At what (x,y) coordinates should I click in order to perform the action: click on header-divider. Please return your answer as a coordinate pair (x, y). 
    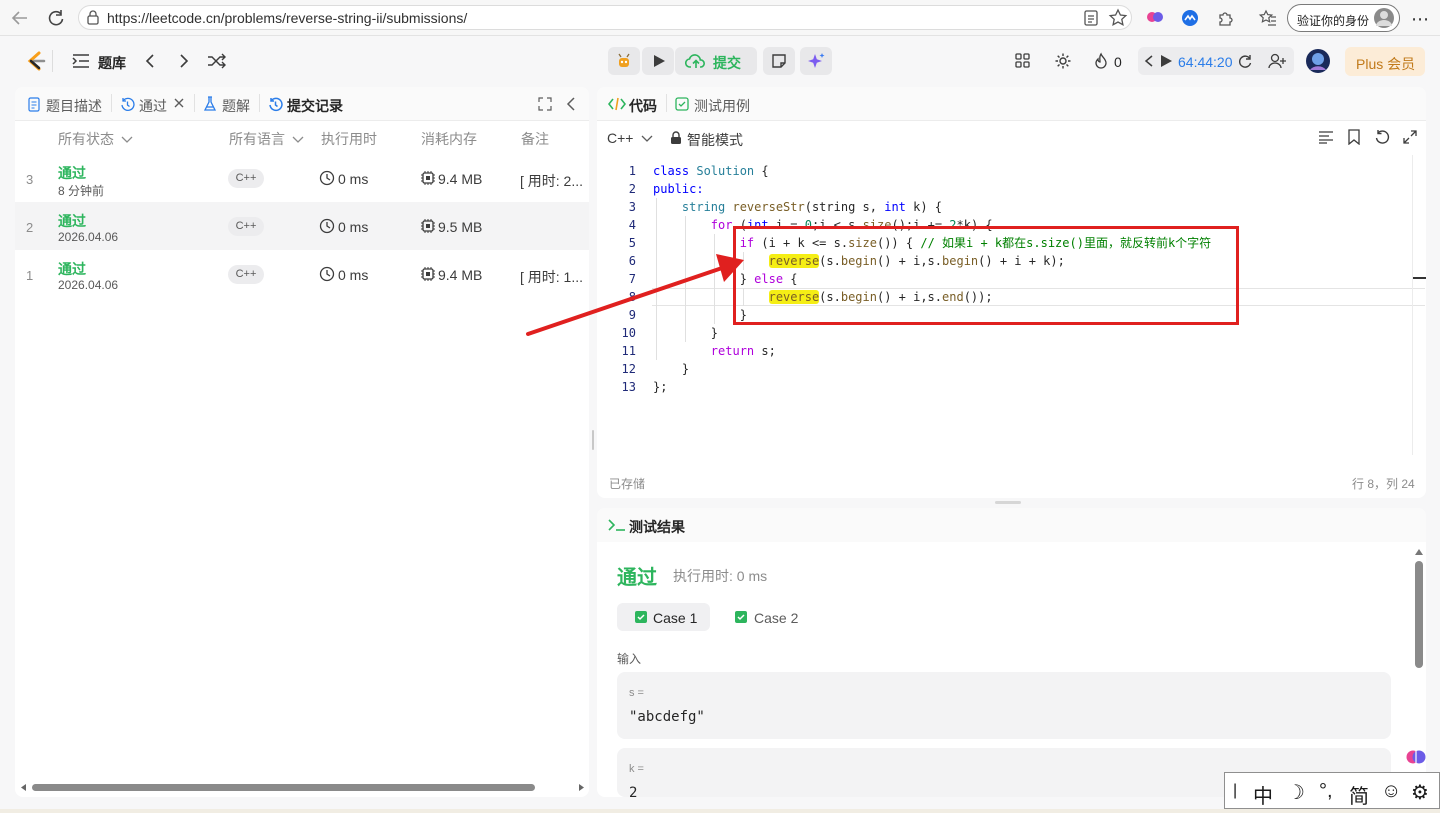
    Looking at the image, I should click on (52, 61).